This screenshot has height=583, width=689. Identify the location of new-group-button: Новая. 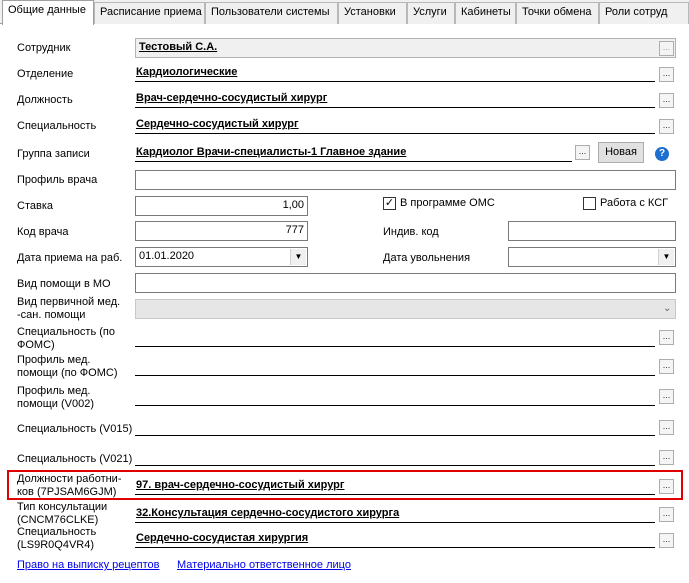
(621, 152).